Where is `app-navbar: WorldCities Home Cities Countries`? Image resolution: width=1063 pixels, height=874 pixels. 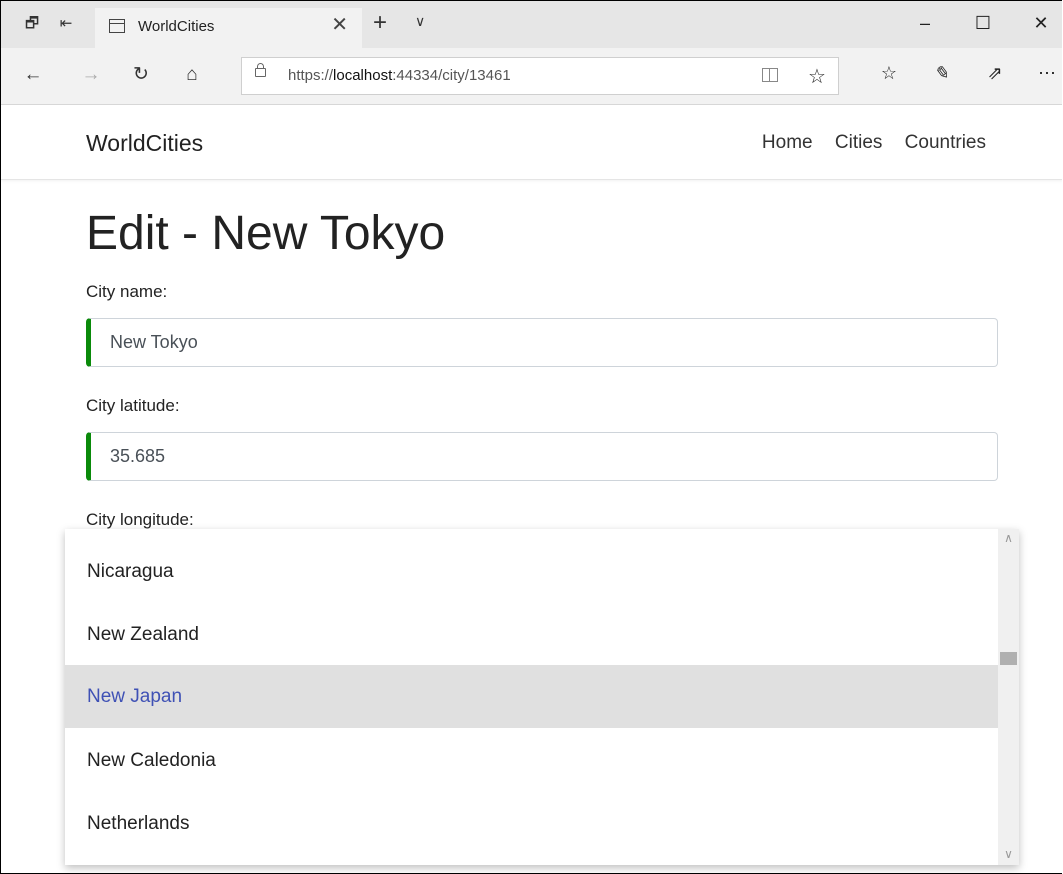 app-navbar: WorldCities Home Cities Countries is located at coordinates (531, 142).